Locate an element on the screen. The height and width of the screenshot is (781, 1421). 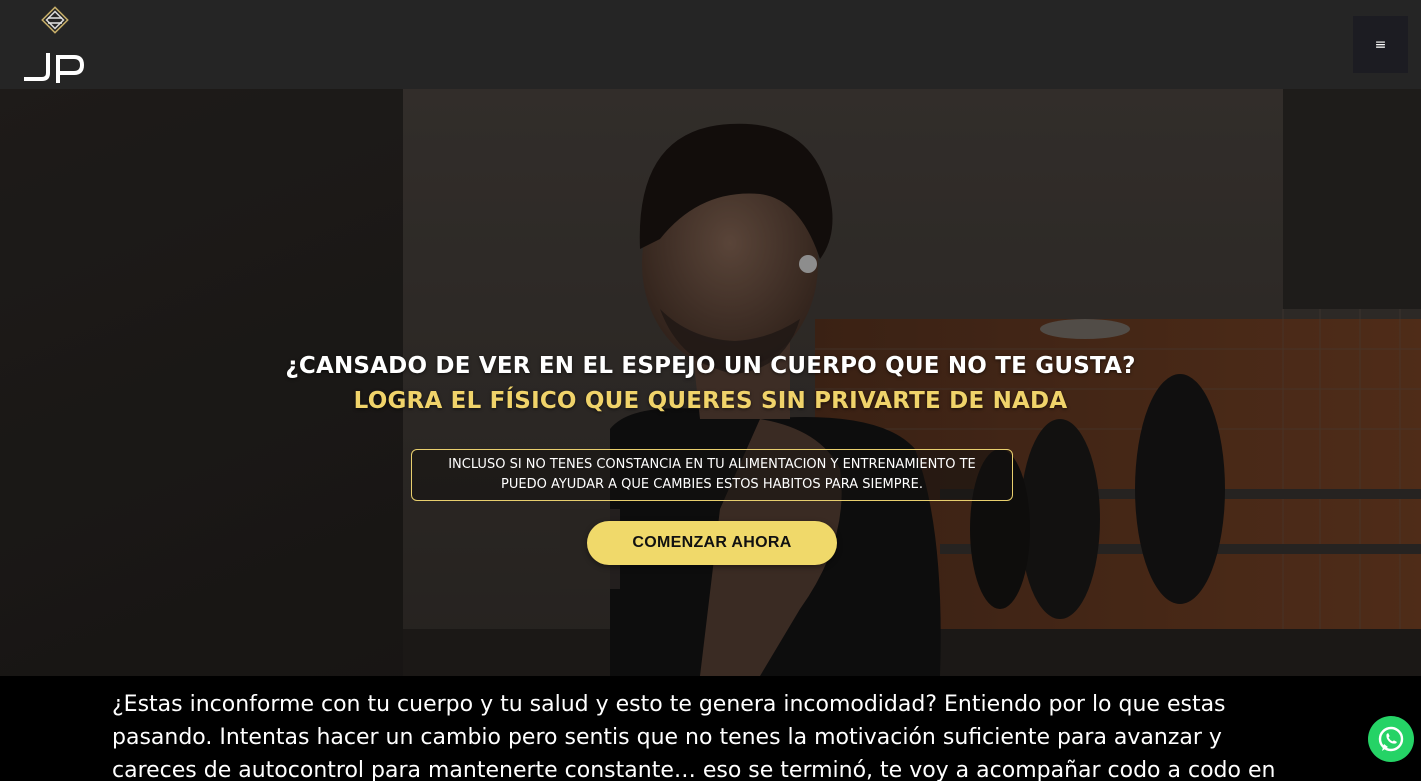
logo is located at coordinates (56, 45).